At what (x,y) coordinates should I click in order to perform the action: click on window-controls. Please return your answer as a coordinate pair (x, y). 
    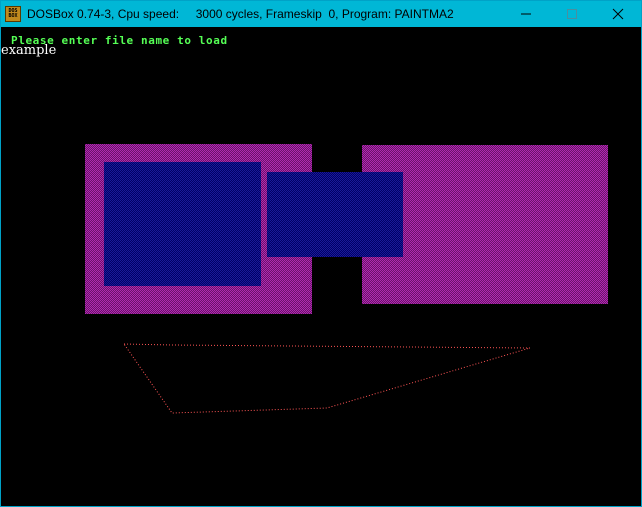
    Looking at the image, I should click on (572, 14).